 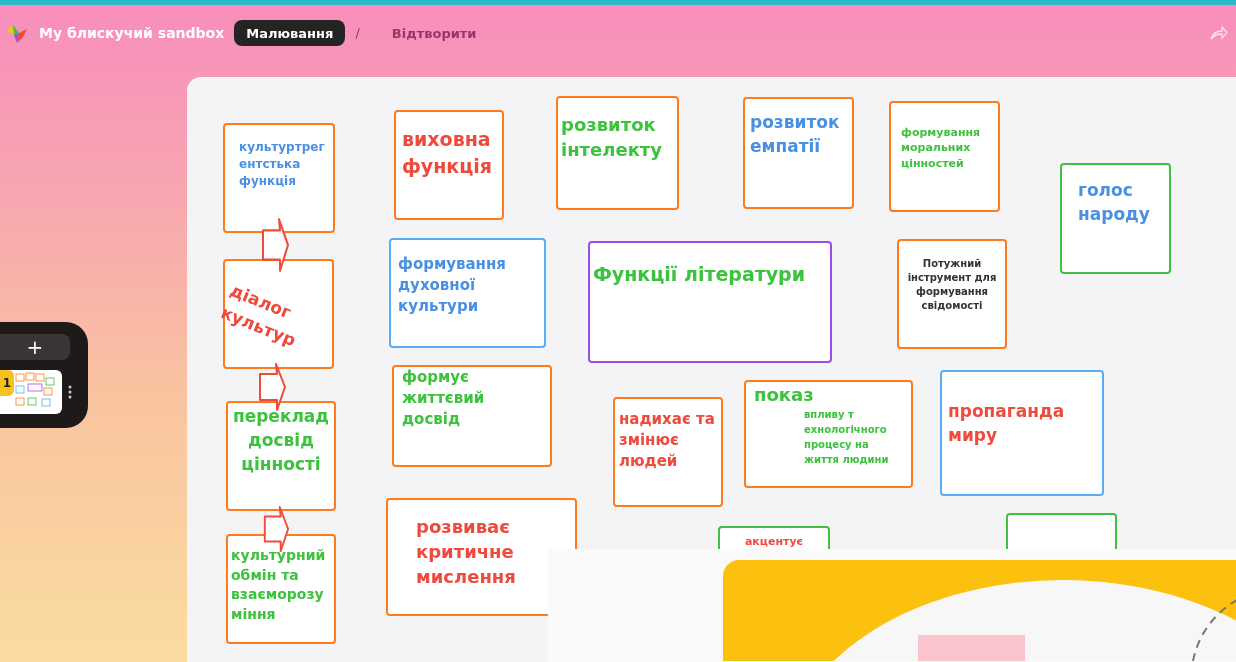 I want to click on mode-tab: Відтворити, so click(x=434, y=33).